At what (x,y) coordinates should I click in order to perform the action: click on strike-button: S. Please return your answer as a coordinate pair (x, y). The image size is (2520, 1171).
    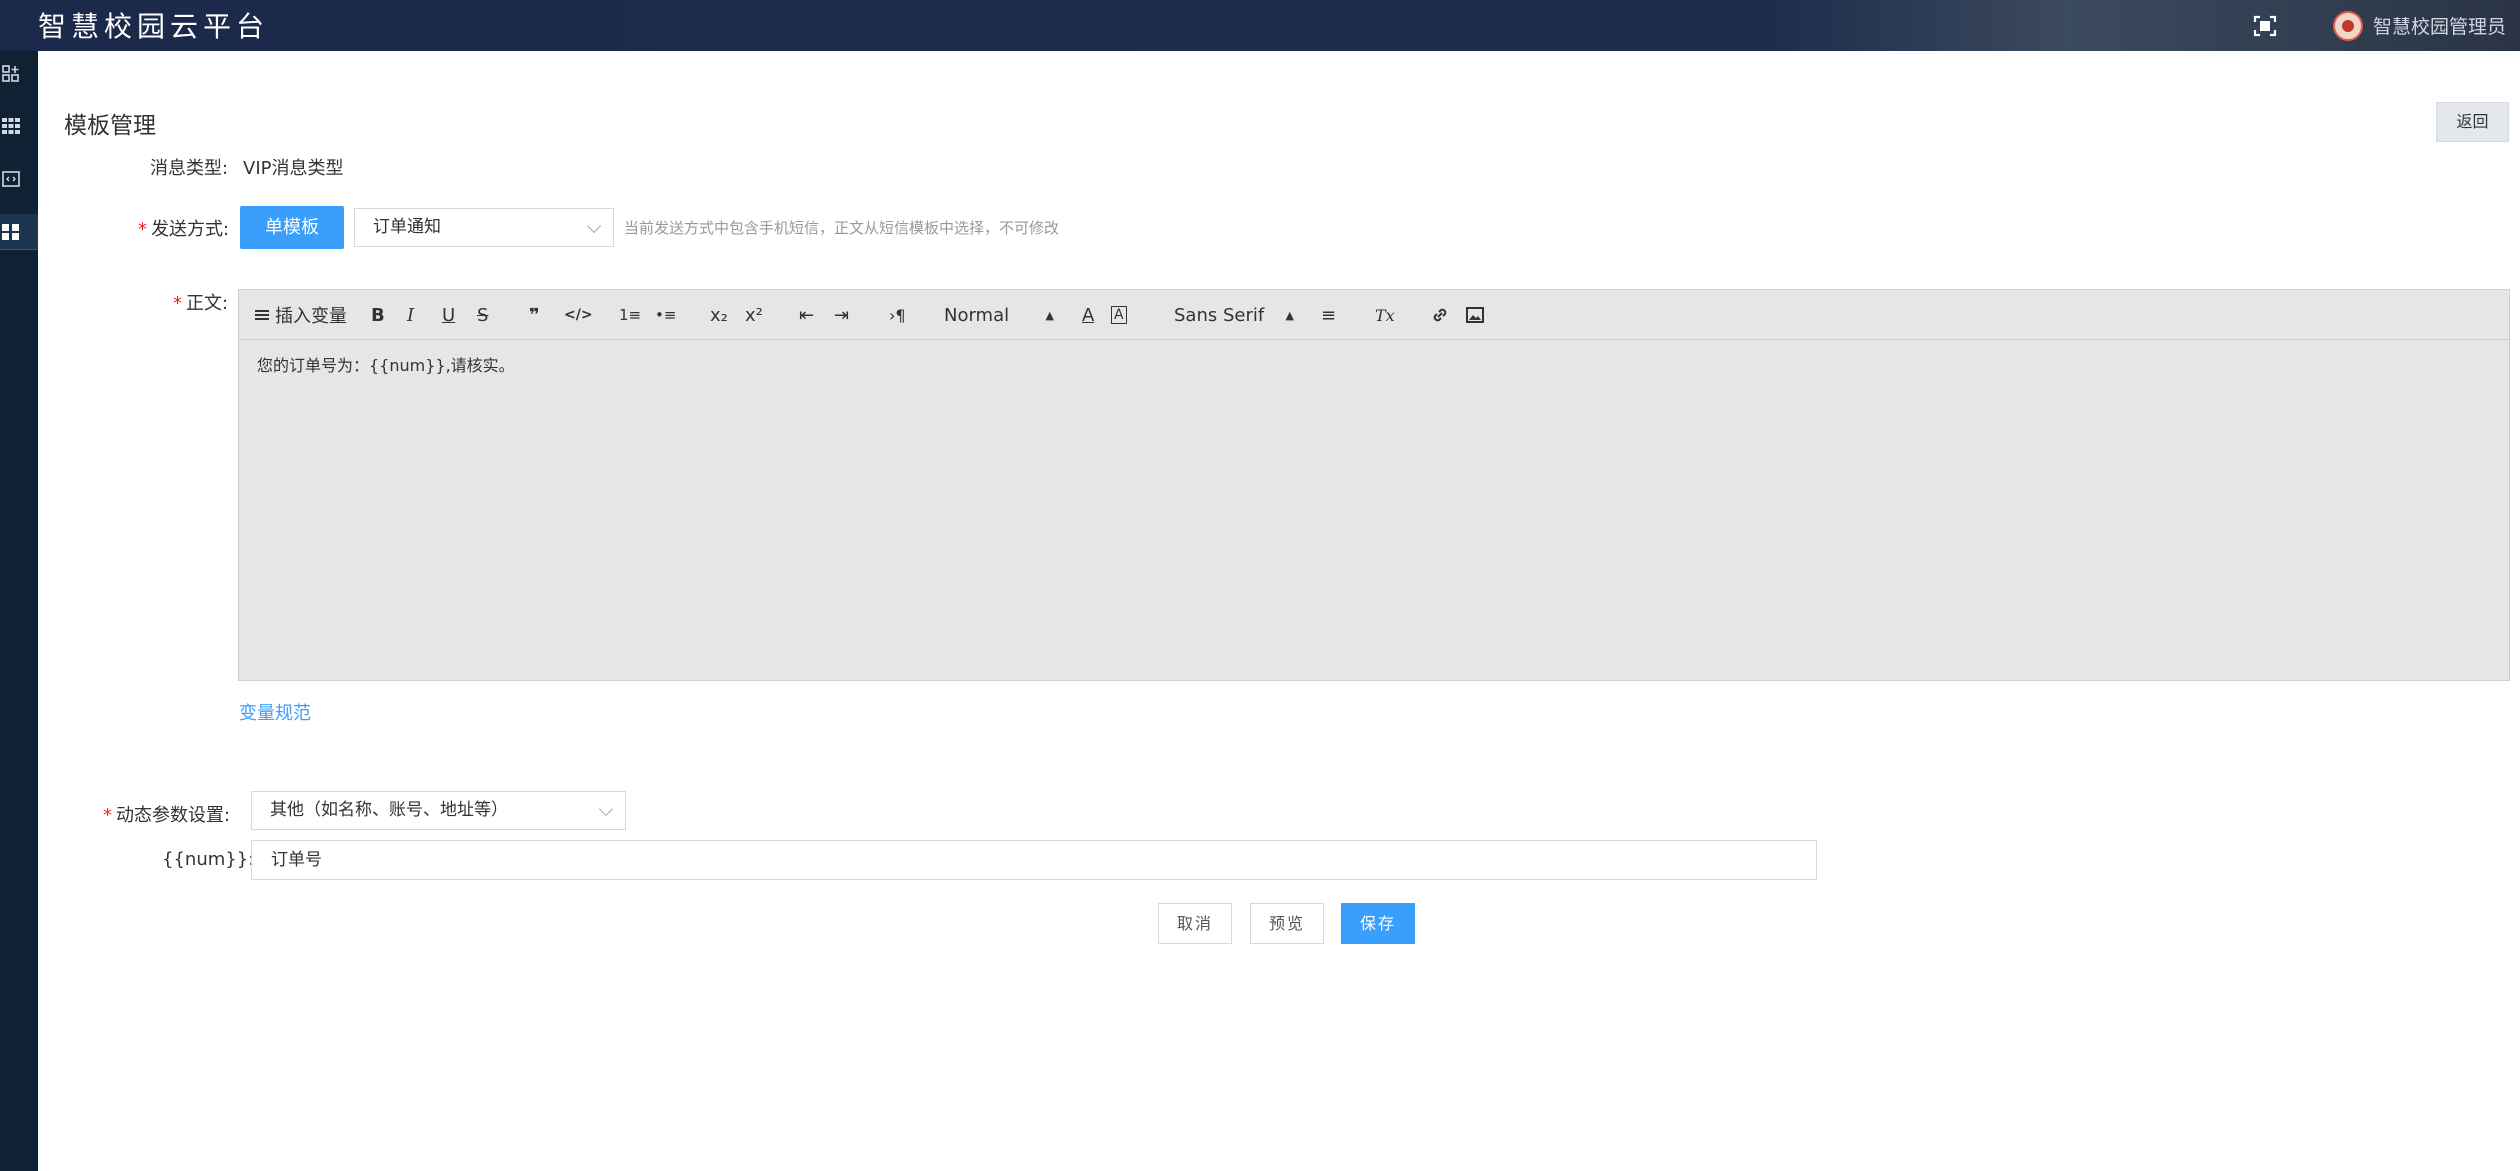
    Looking at the image, I should click on (482, 315).